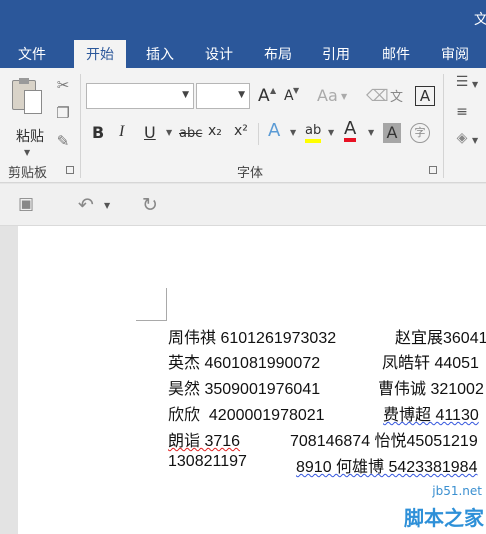 This screenshot has height=534, width=486. I want to click on undo-icon: ↶, so click(86, 205).